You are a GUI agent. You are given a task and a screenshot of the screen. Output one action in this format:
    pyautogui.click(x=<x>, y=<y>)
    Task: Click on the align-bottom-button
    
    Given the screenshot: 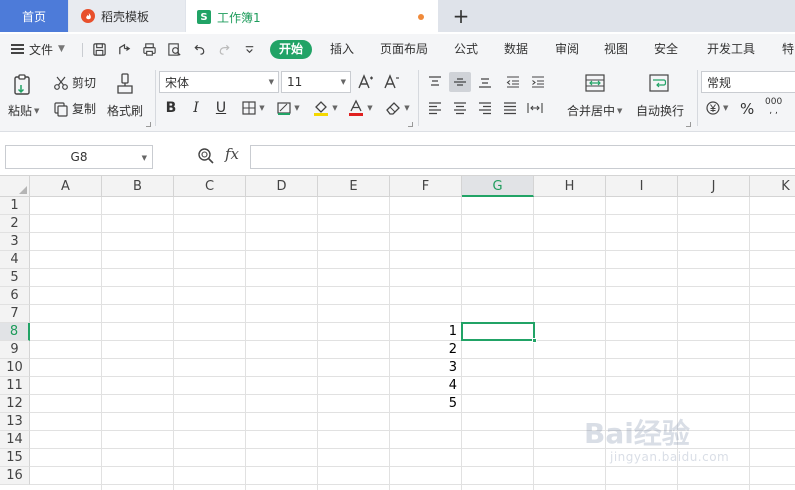 What is the action you would take?
    pyautogui.click(x=485, y=82)
    